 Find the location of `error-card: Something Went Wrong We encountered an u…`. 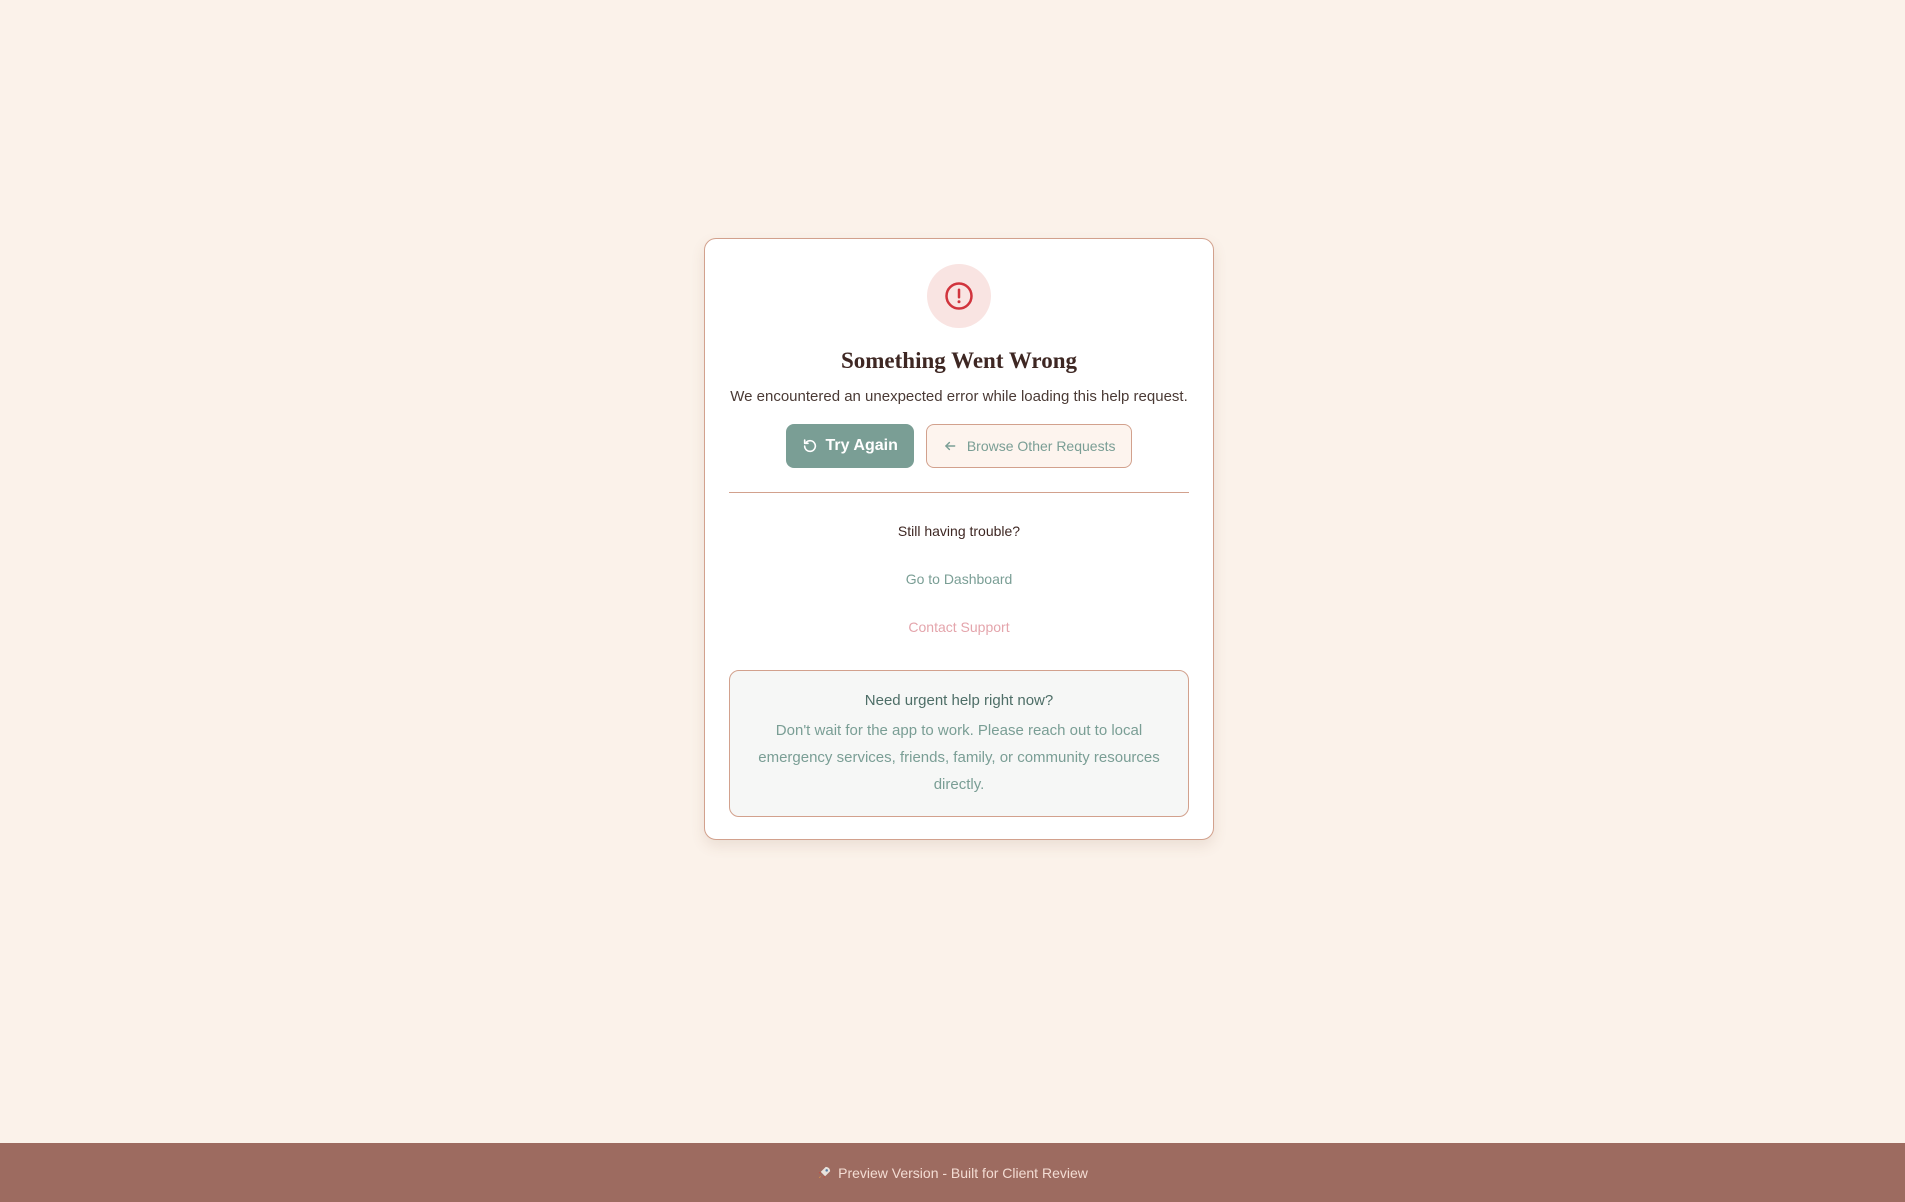

error-card: Something Went Wrong We encountered an u… is located at coordinates (959, 539).